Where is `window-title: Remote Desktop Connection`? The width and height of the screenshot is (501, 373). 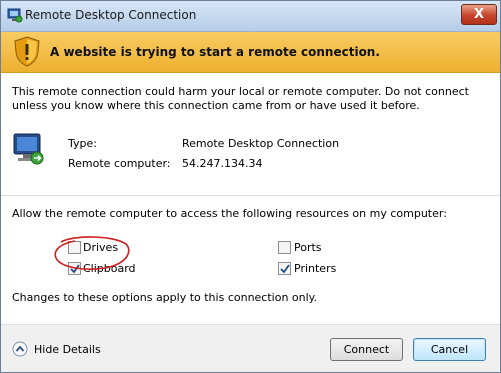 window-title: Remote Desktop Connection is located at coordinates (111, 15).